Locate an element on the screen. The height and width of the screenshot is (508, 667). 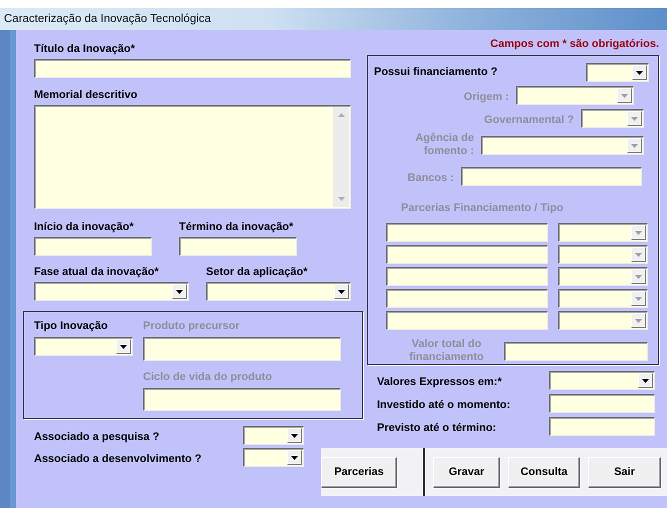
field-label: Término da inovação* is located at coordinates (236, 227).